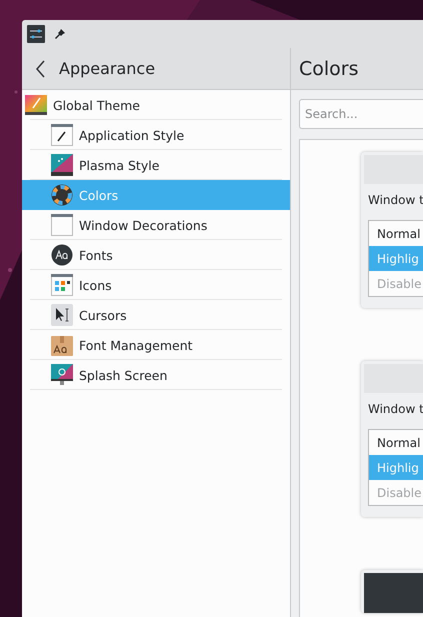 This screenshot has height=617, width=423. Describe the element at coordinates (41, 69) in the screenshot. I see `back-icon` at that location.